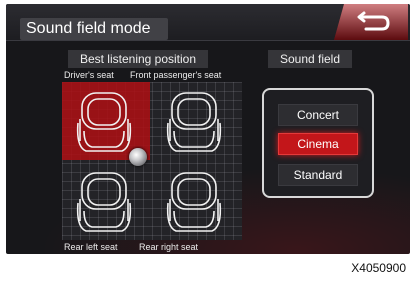  What do you see at coordinates (89, 75) in the screenshot?
I see `drivers-seat-label: Driver's seat` at bounding box center [89, 75].